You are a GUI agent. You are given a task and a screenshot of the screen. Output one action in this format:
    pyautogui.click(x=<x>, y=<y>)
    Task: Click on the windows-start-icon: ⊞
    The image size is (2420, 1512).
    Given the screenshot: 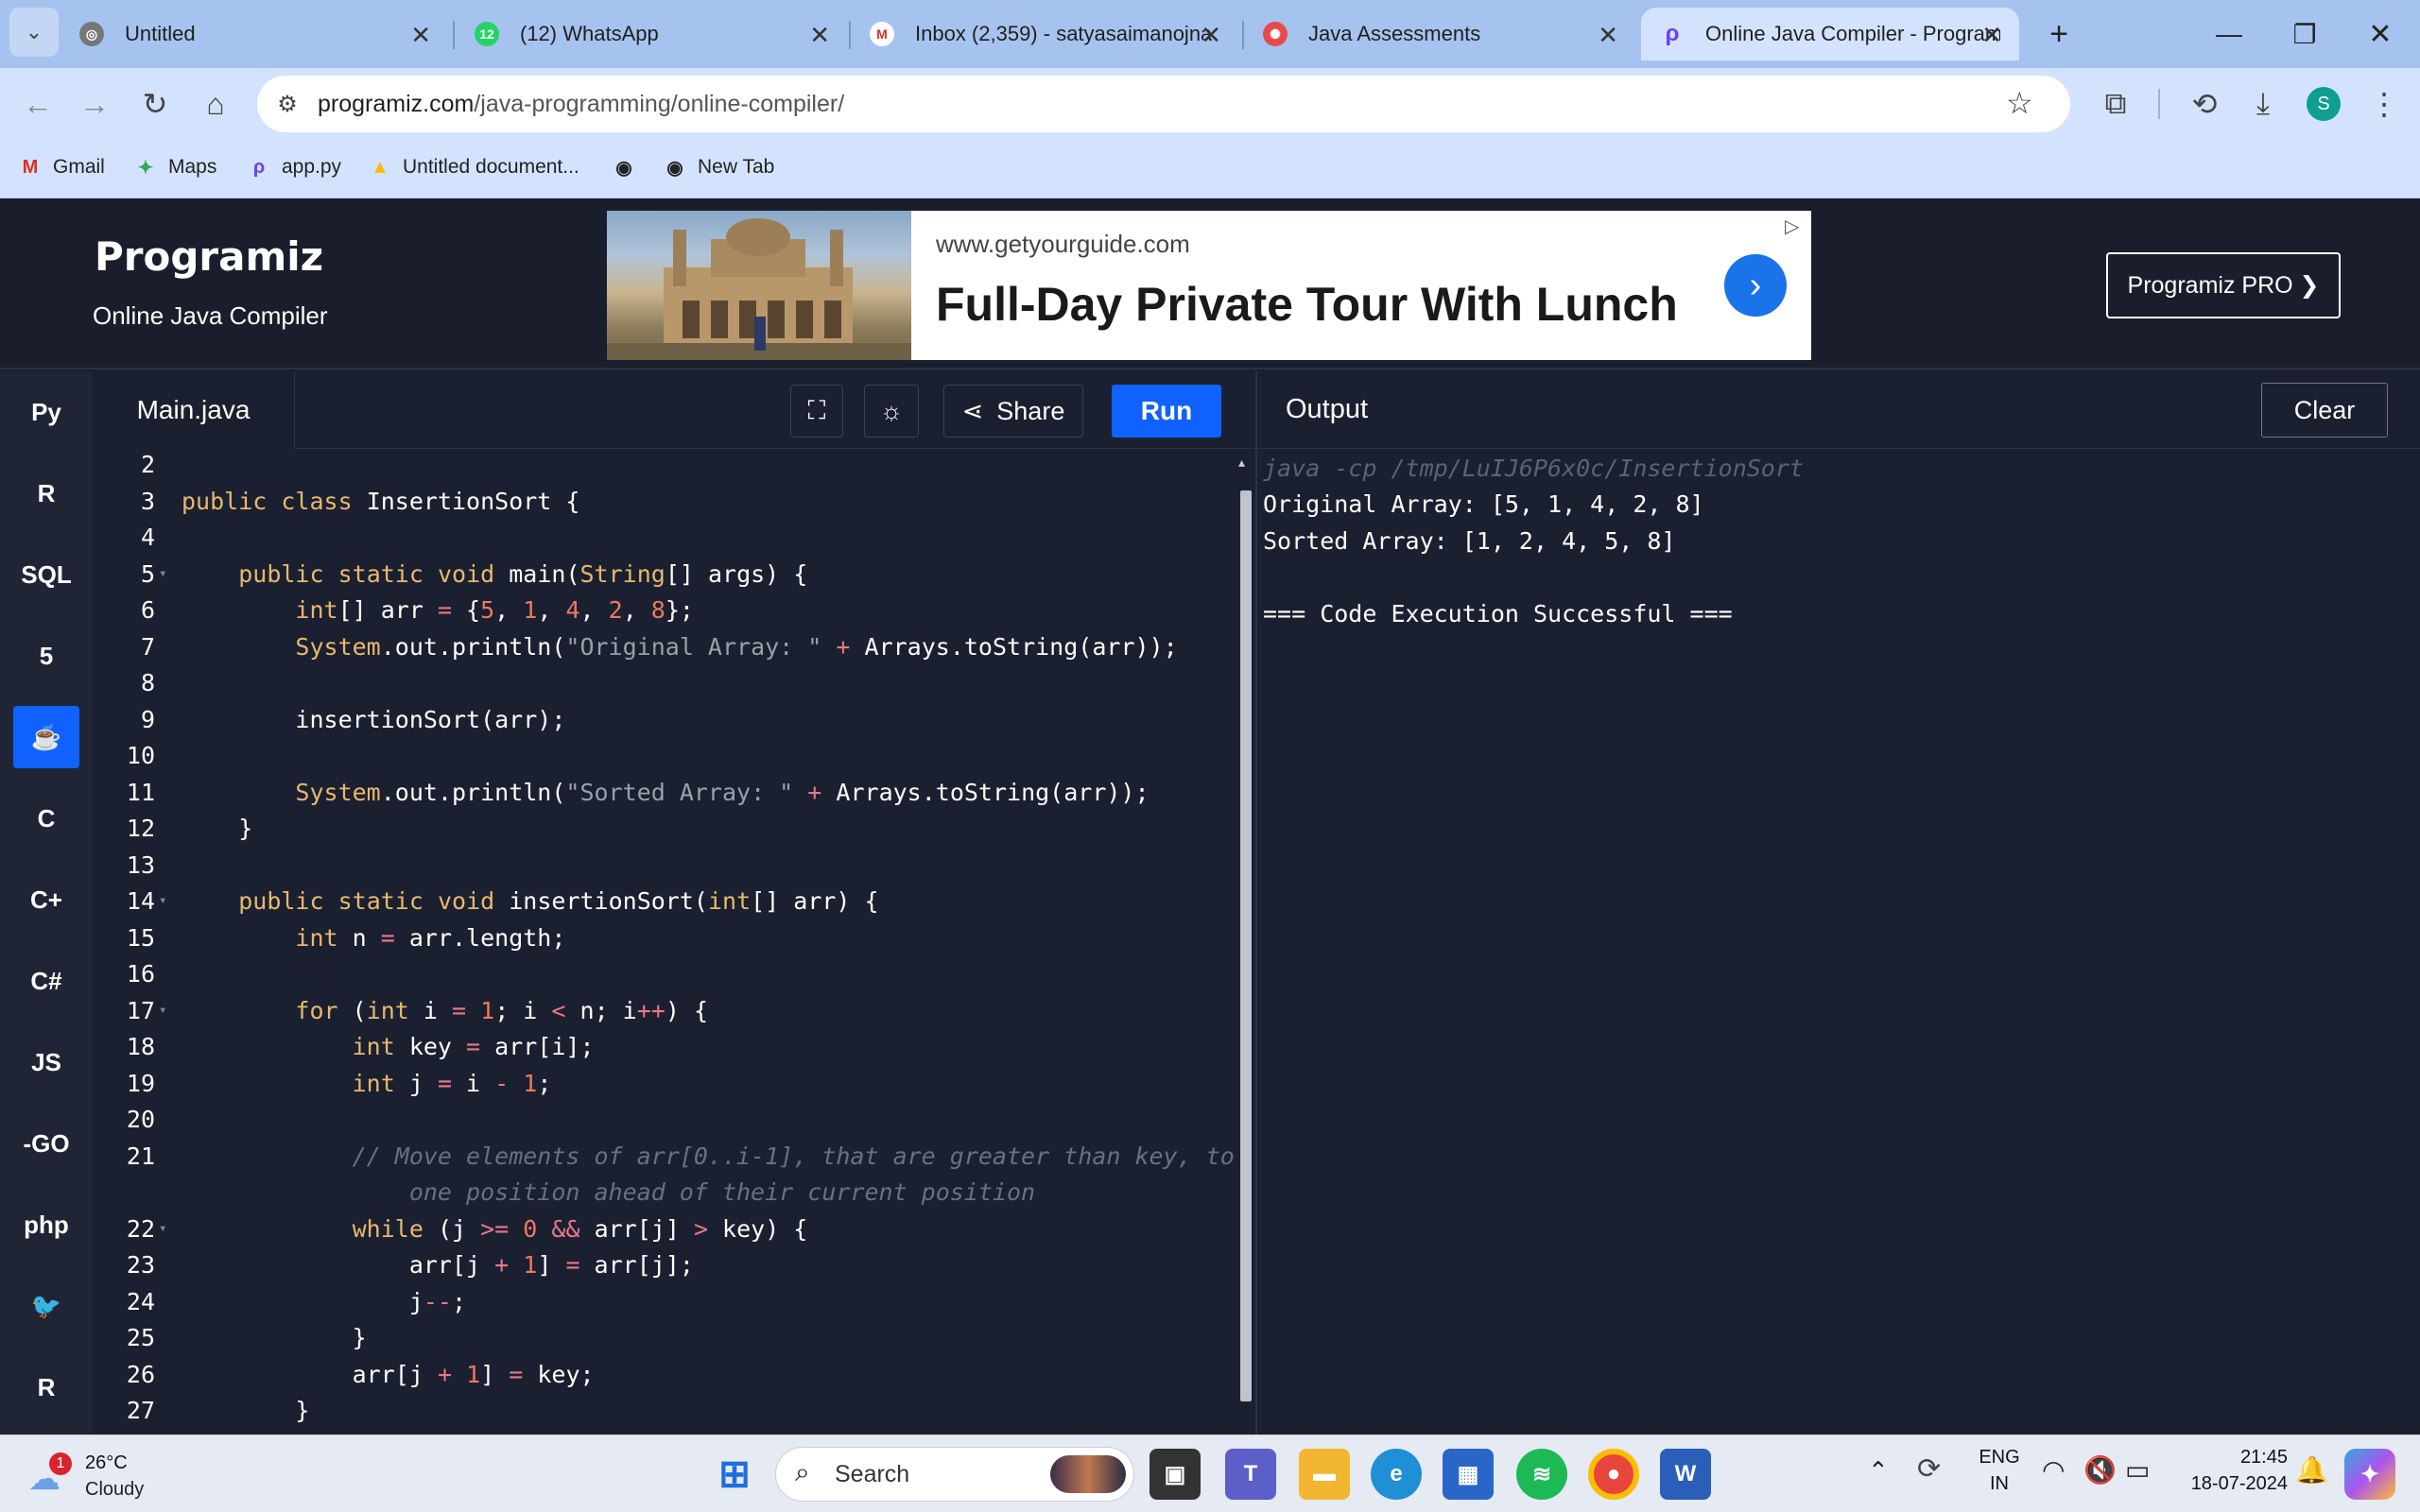 What is the action you would take?
    pyautogui.click(x=735, y=1474)
    